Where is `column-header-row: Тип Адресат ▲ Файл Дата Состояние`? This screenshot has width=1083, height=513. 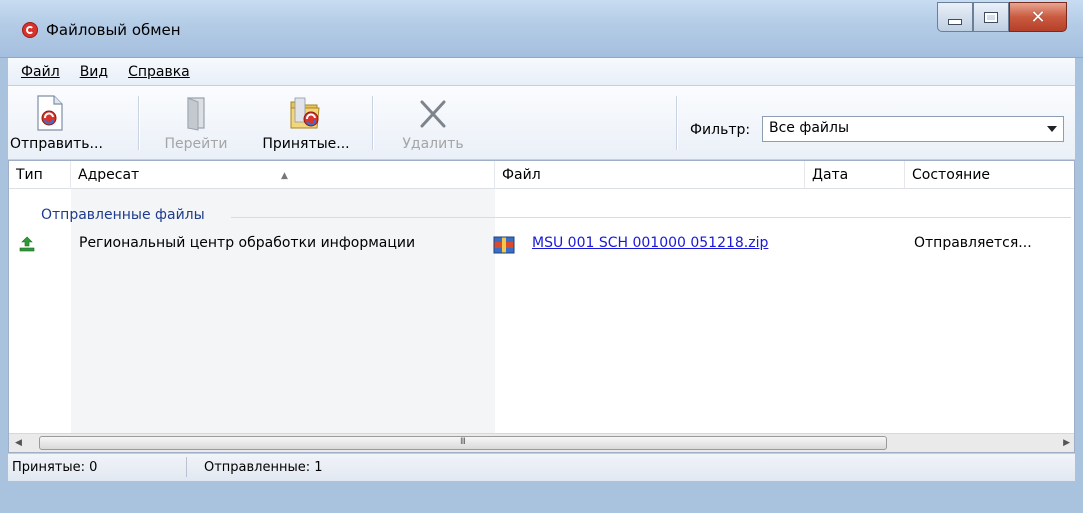
column-header-row: Тип Адресат ▲ Файл Дата Состояние is located at coordinates (541, 175).